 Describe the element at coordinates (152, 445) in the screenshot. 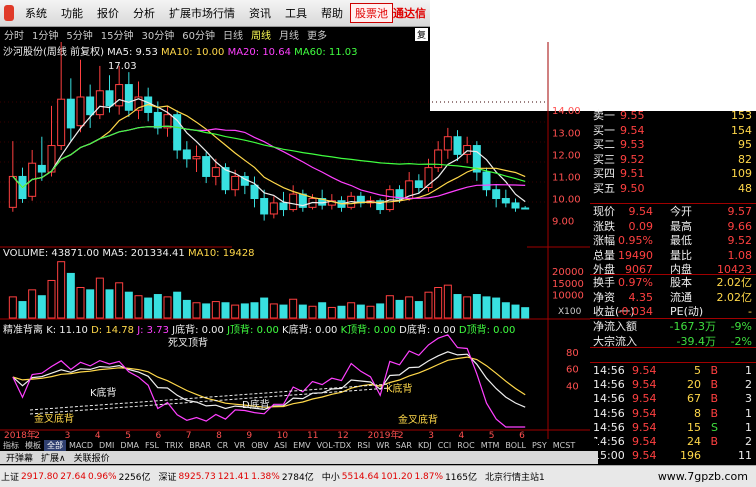

I see `indicator-tab: FSL` at that location.